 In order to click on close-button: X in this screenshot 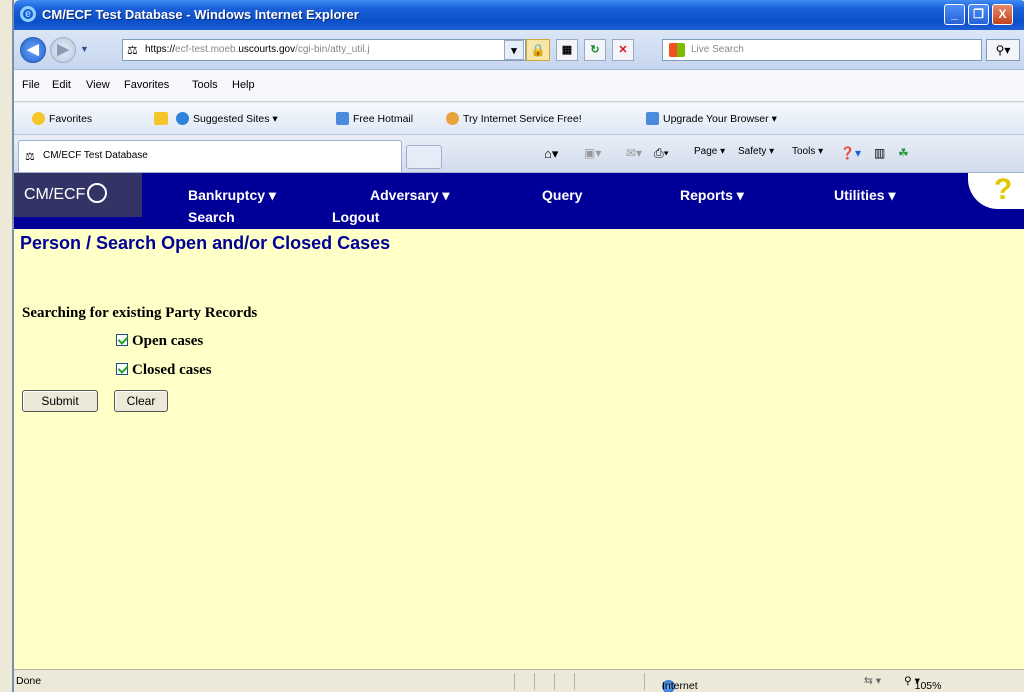, I will do `click(1002, 14)`.